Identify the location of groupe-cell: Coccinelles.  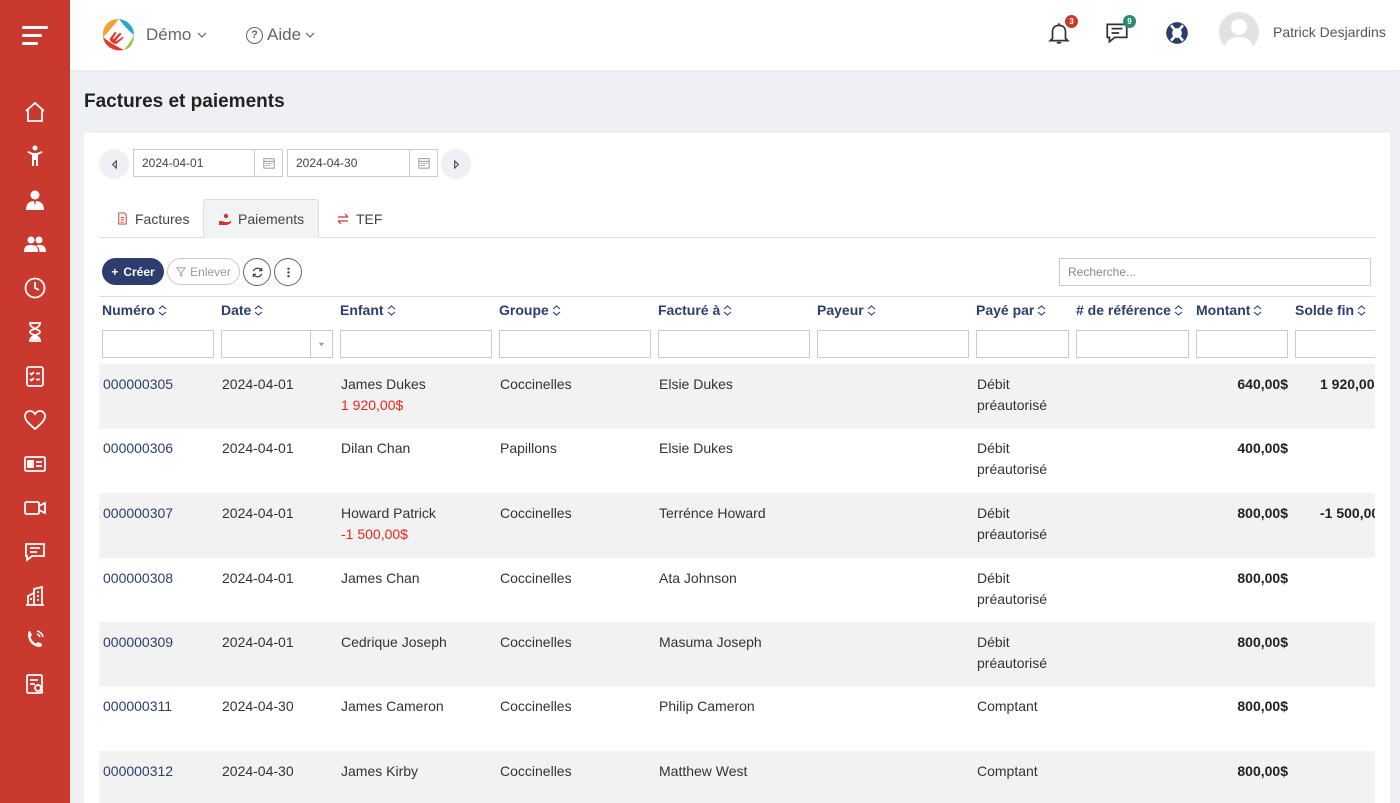
(536, 384).